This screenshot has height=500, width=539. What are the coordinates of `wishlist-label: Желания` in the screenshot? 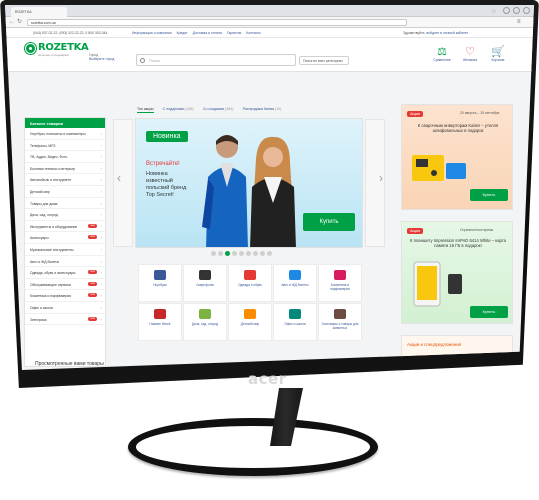 It's located at (470, 60).